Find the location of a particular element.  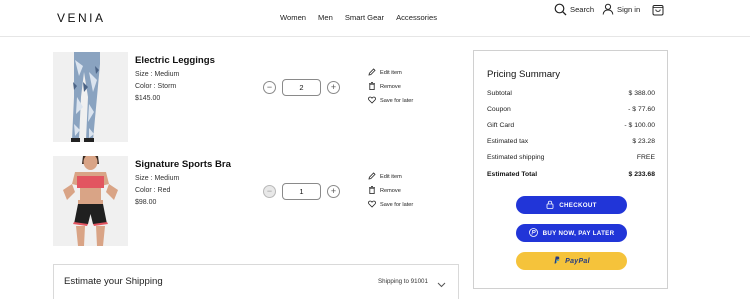

summary-row-tax: Estimated tax $ 23.28 is located at coordinates (571, 141).